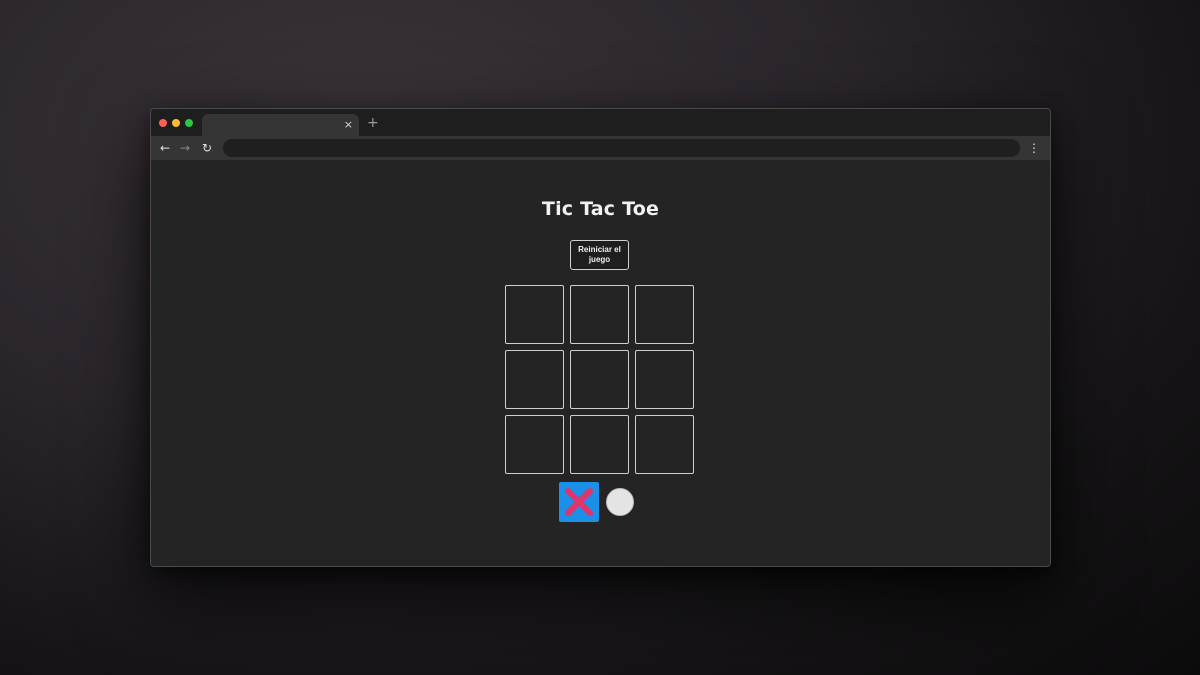 The image size is (1200, 675). Describe the element at coordinates (1034, 148) in the screenshot. I see `kebab-menu-icon: ⋮` at that location.